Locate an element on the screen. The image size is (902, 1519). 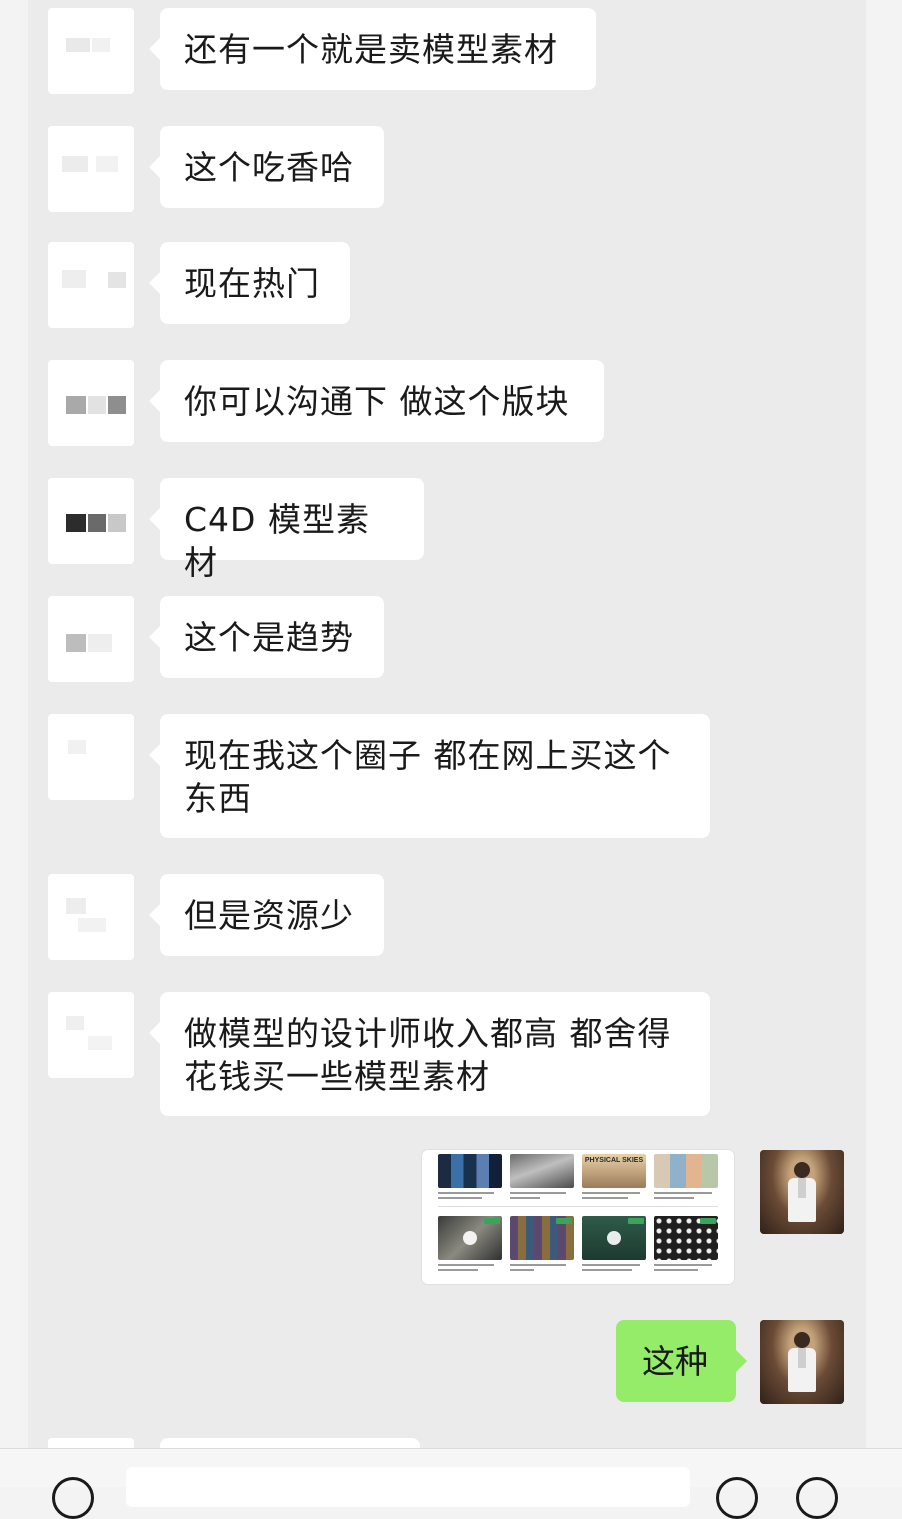
message-text: 你可以沟通下 做这个版块 is located at coordinates (377, 401).